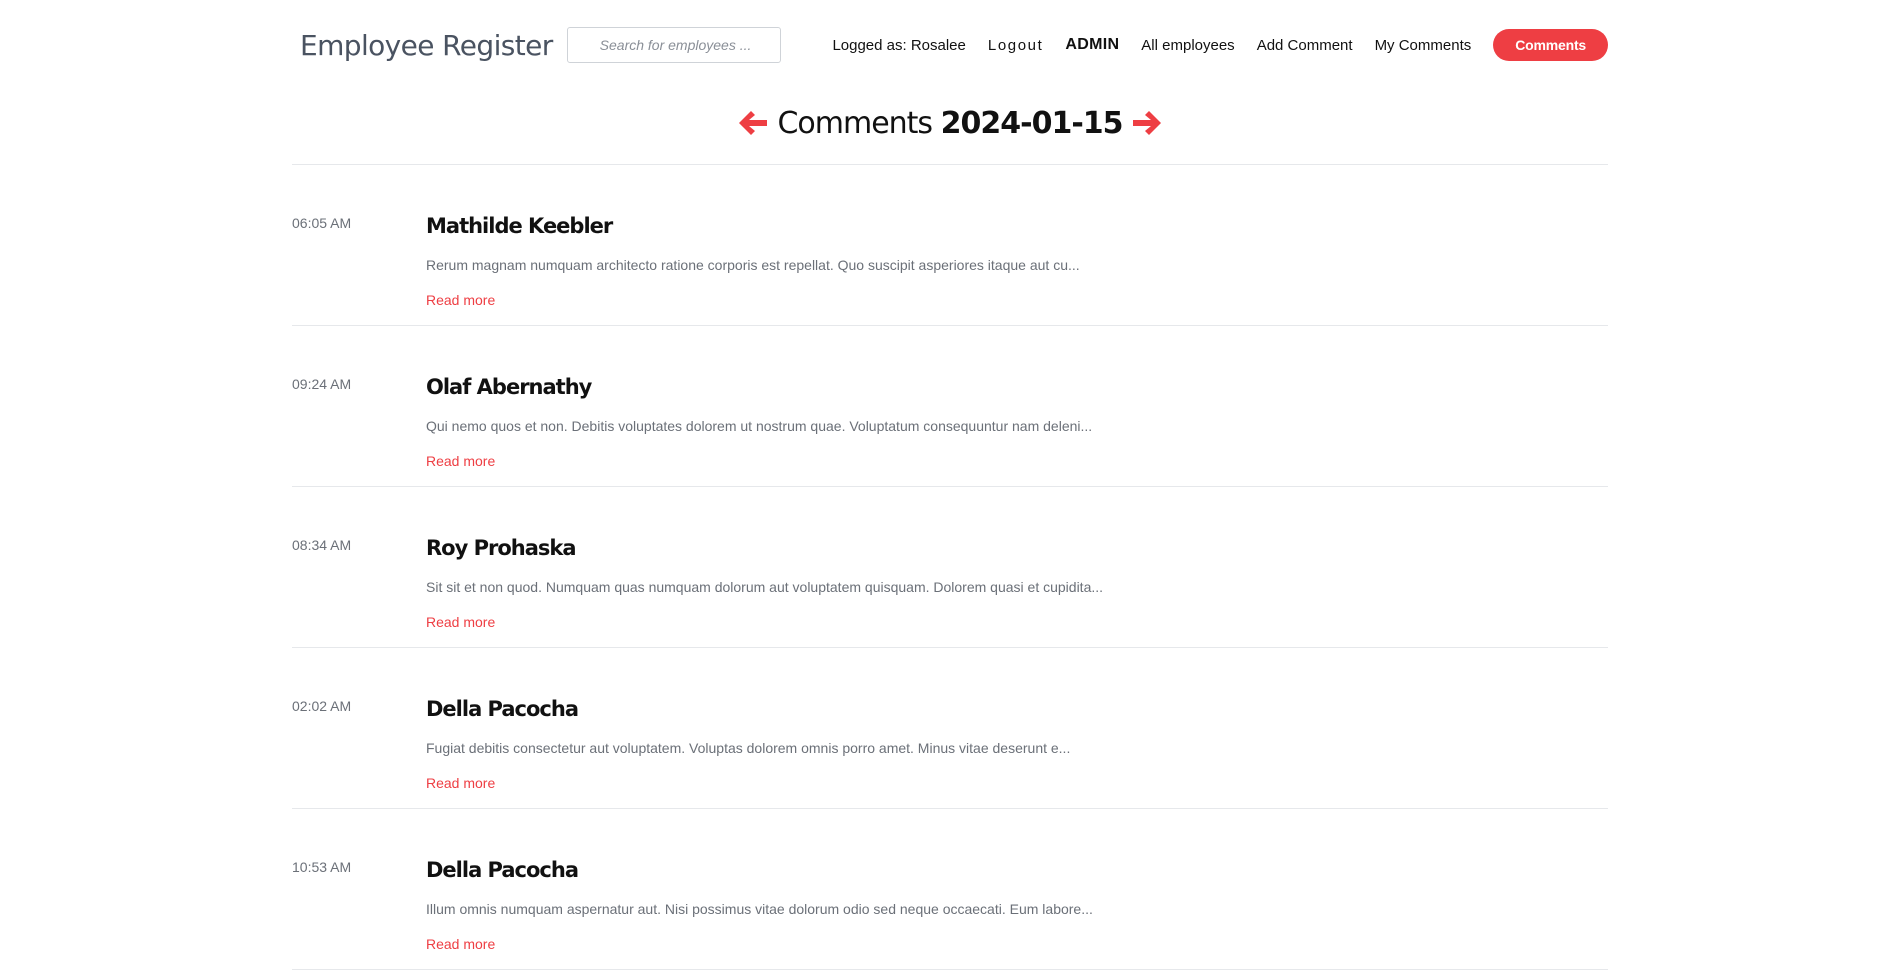 The width and height of the screenshot is (1900, 970). What do you see at coordinates (1017, 548) in the screenshot?
I see `comment-author: Roy Prohaska` at bounding box center [1017, 548].